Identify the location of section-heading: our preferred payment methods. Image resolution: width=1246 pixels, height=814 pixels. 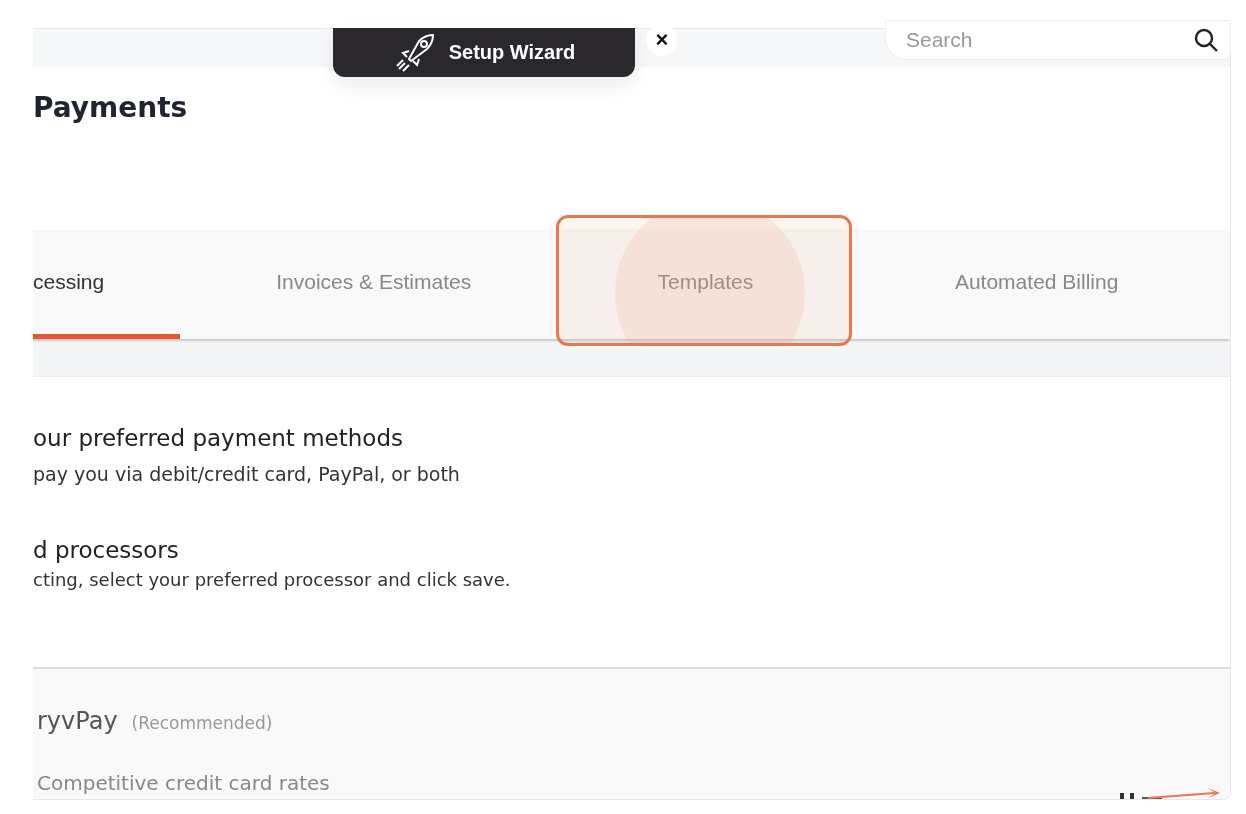
(218, 438).